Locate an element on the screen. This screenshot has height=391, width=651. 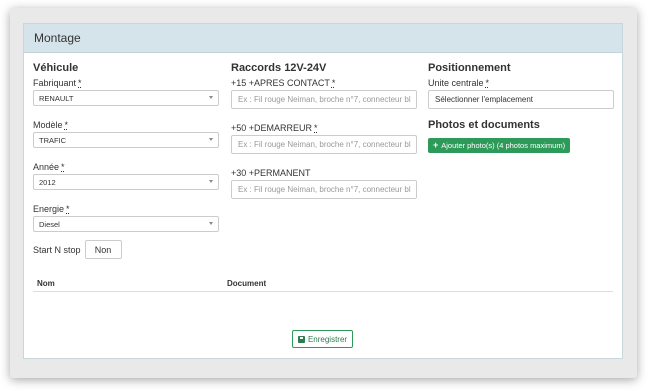
modele-field: Modèle * TRAFIC is located at coordinates (126, 134).